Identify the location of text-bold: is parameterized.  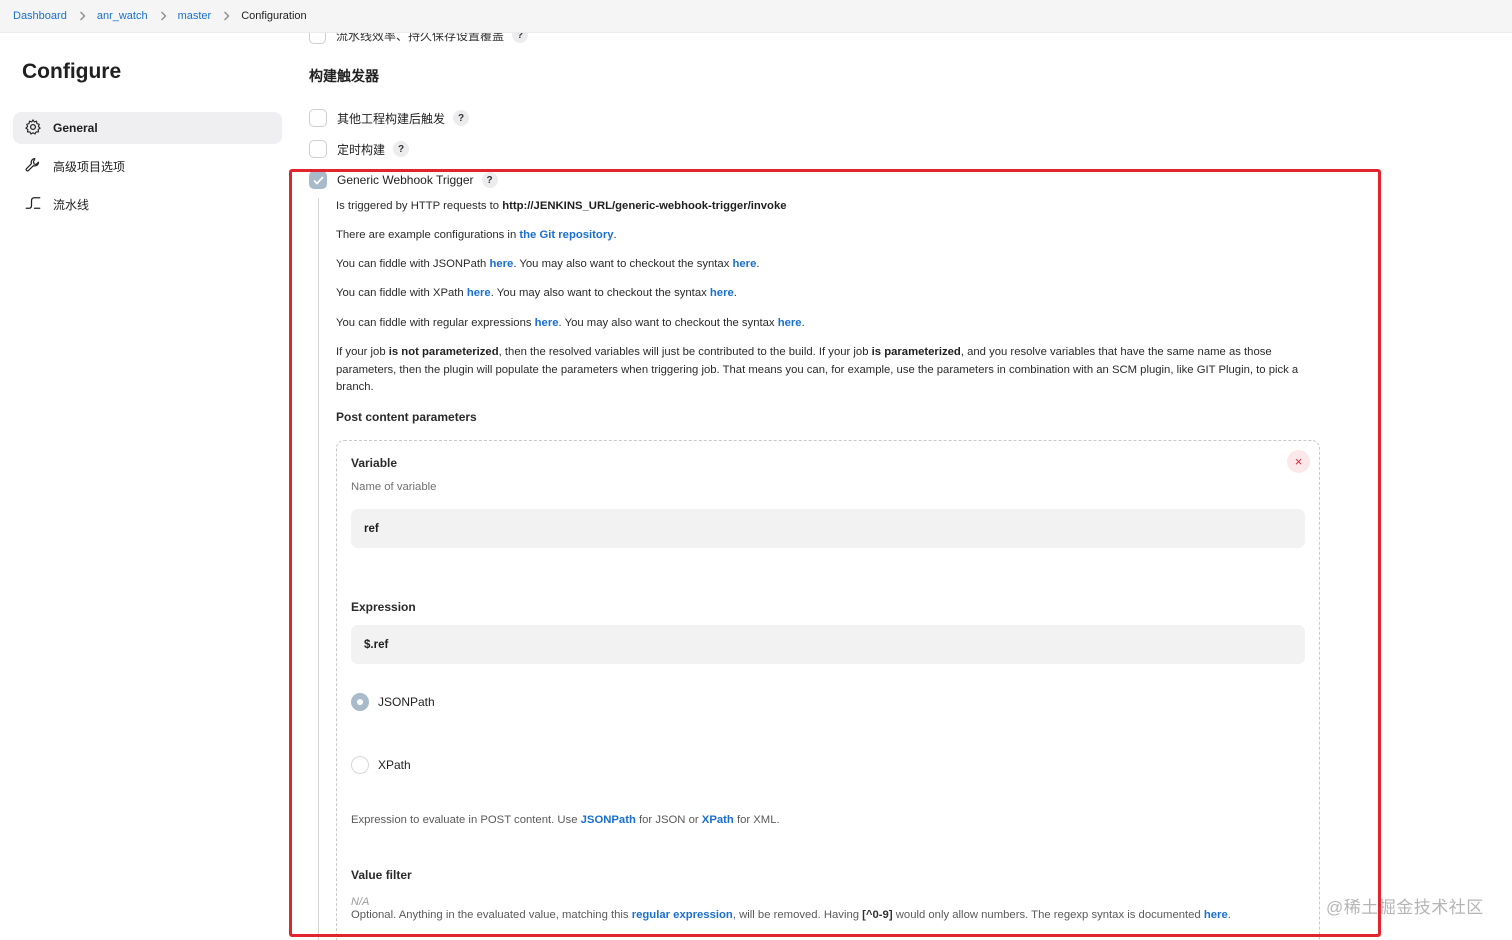
(916, 352).